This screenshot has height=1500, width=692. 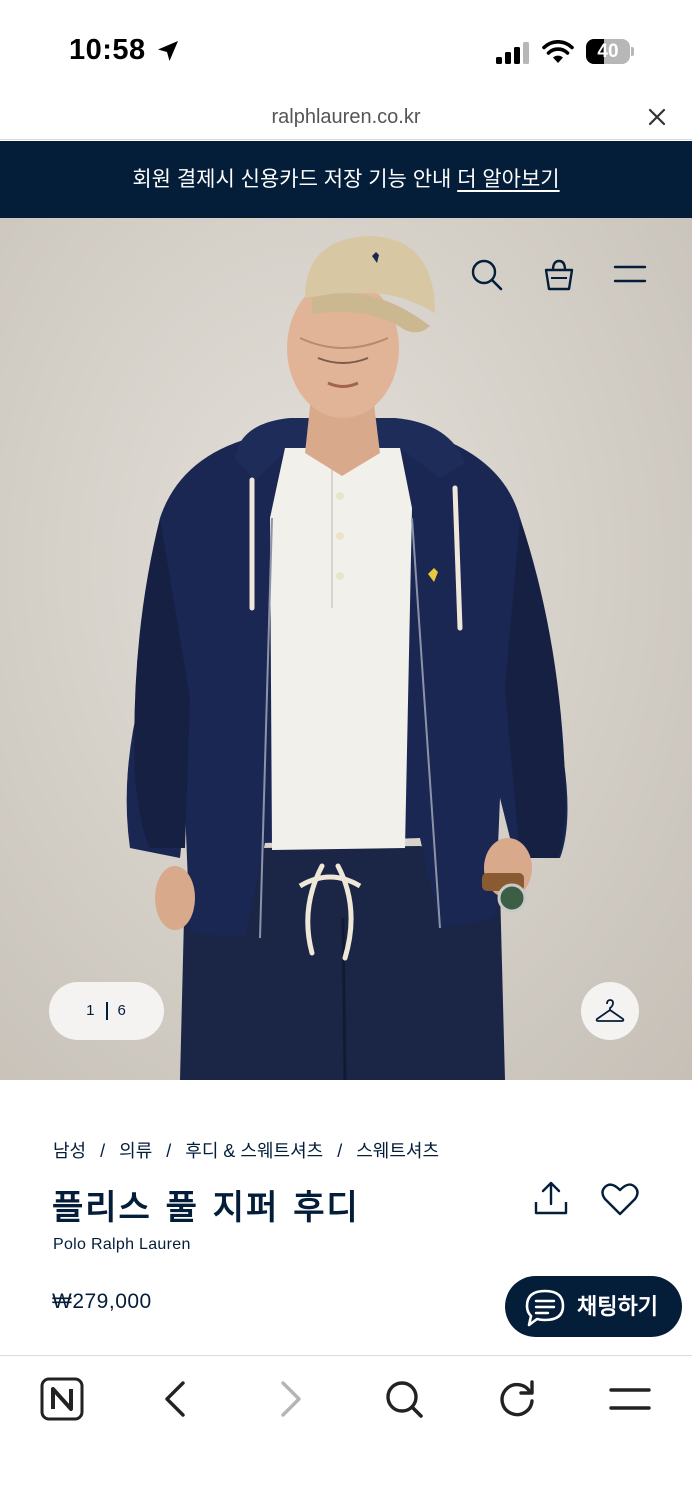 I want to click on url-bar: ralphlauren.co.kr, so click(x=346, y=118).